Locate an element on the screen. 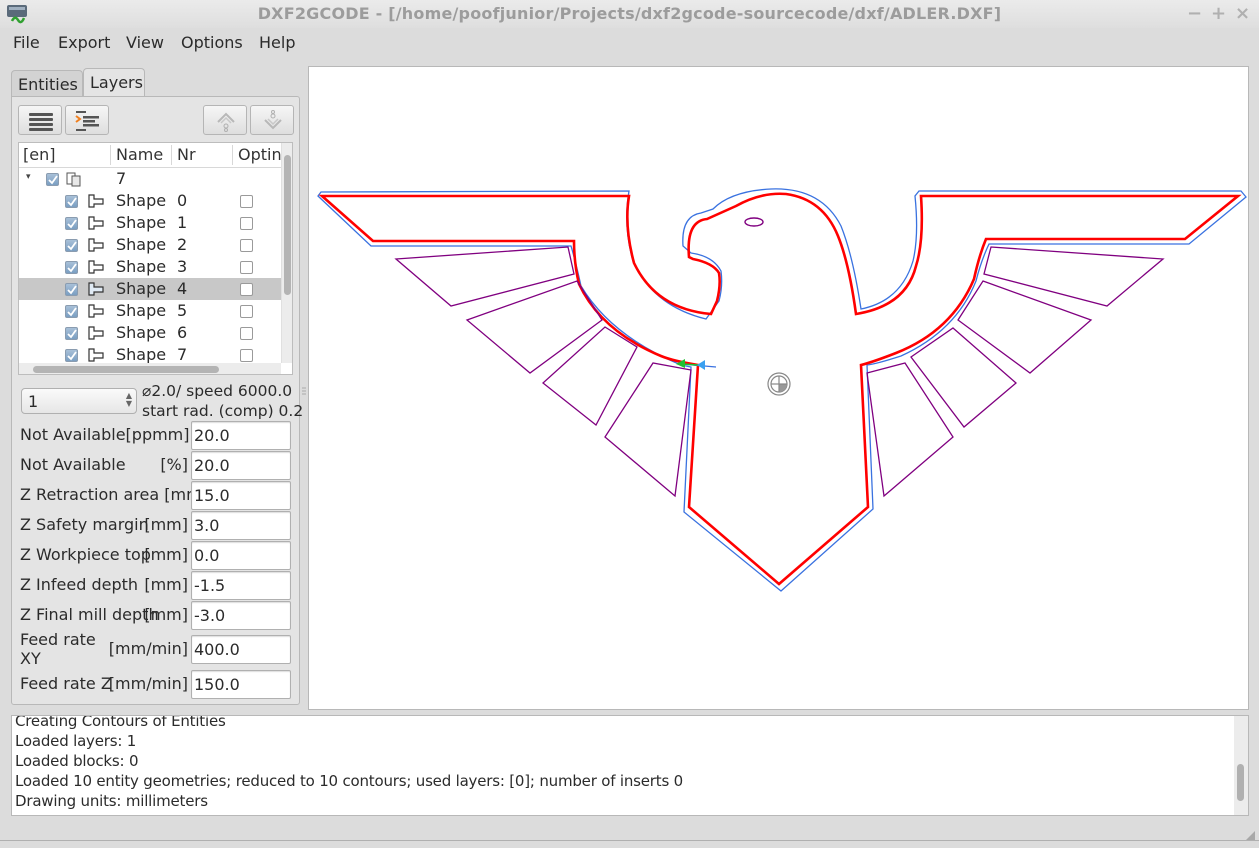 This screenshot has width=1259, height=848. shape-nr: 3 is located at coordinates (182, 266).